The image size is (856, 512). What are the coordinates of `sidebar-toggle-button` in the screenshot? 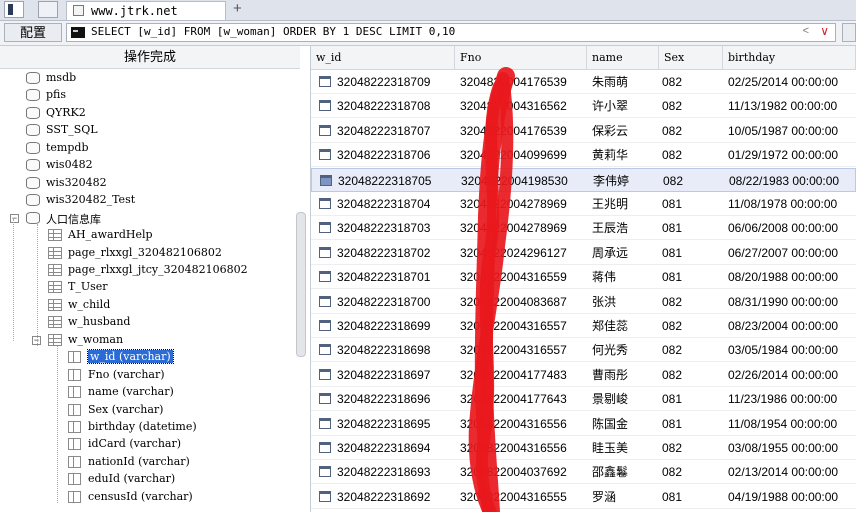 It's located at (14, 9).